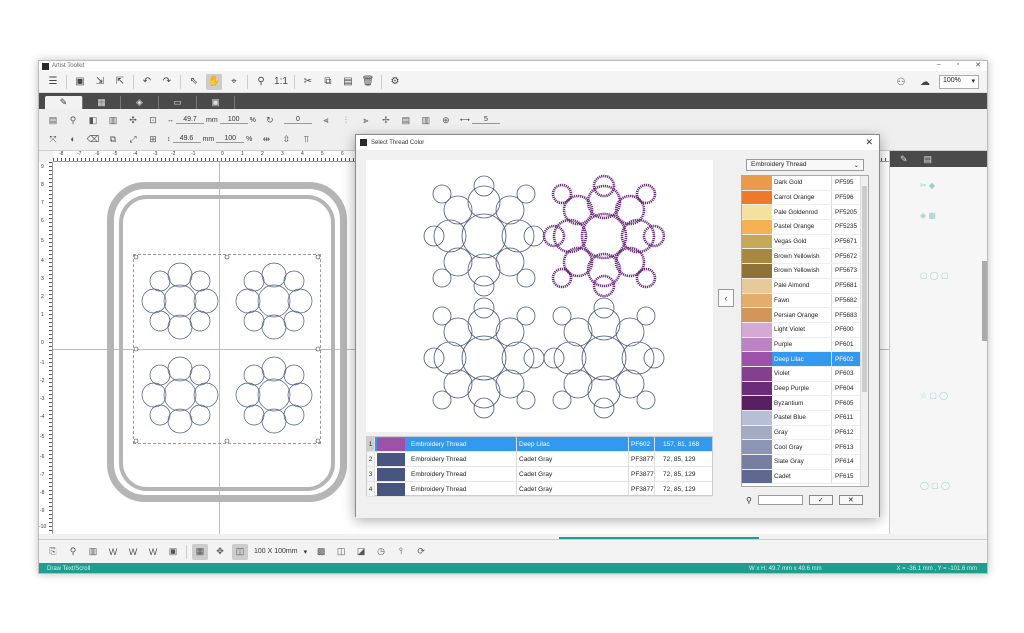 Image resolution: width=1024 pixels, height=633 pixels. What do you see at coordinates (133, 552) in the screenshot?
I see `w-tool2-icon: W` at bounding box center [133, 552].